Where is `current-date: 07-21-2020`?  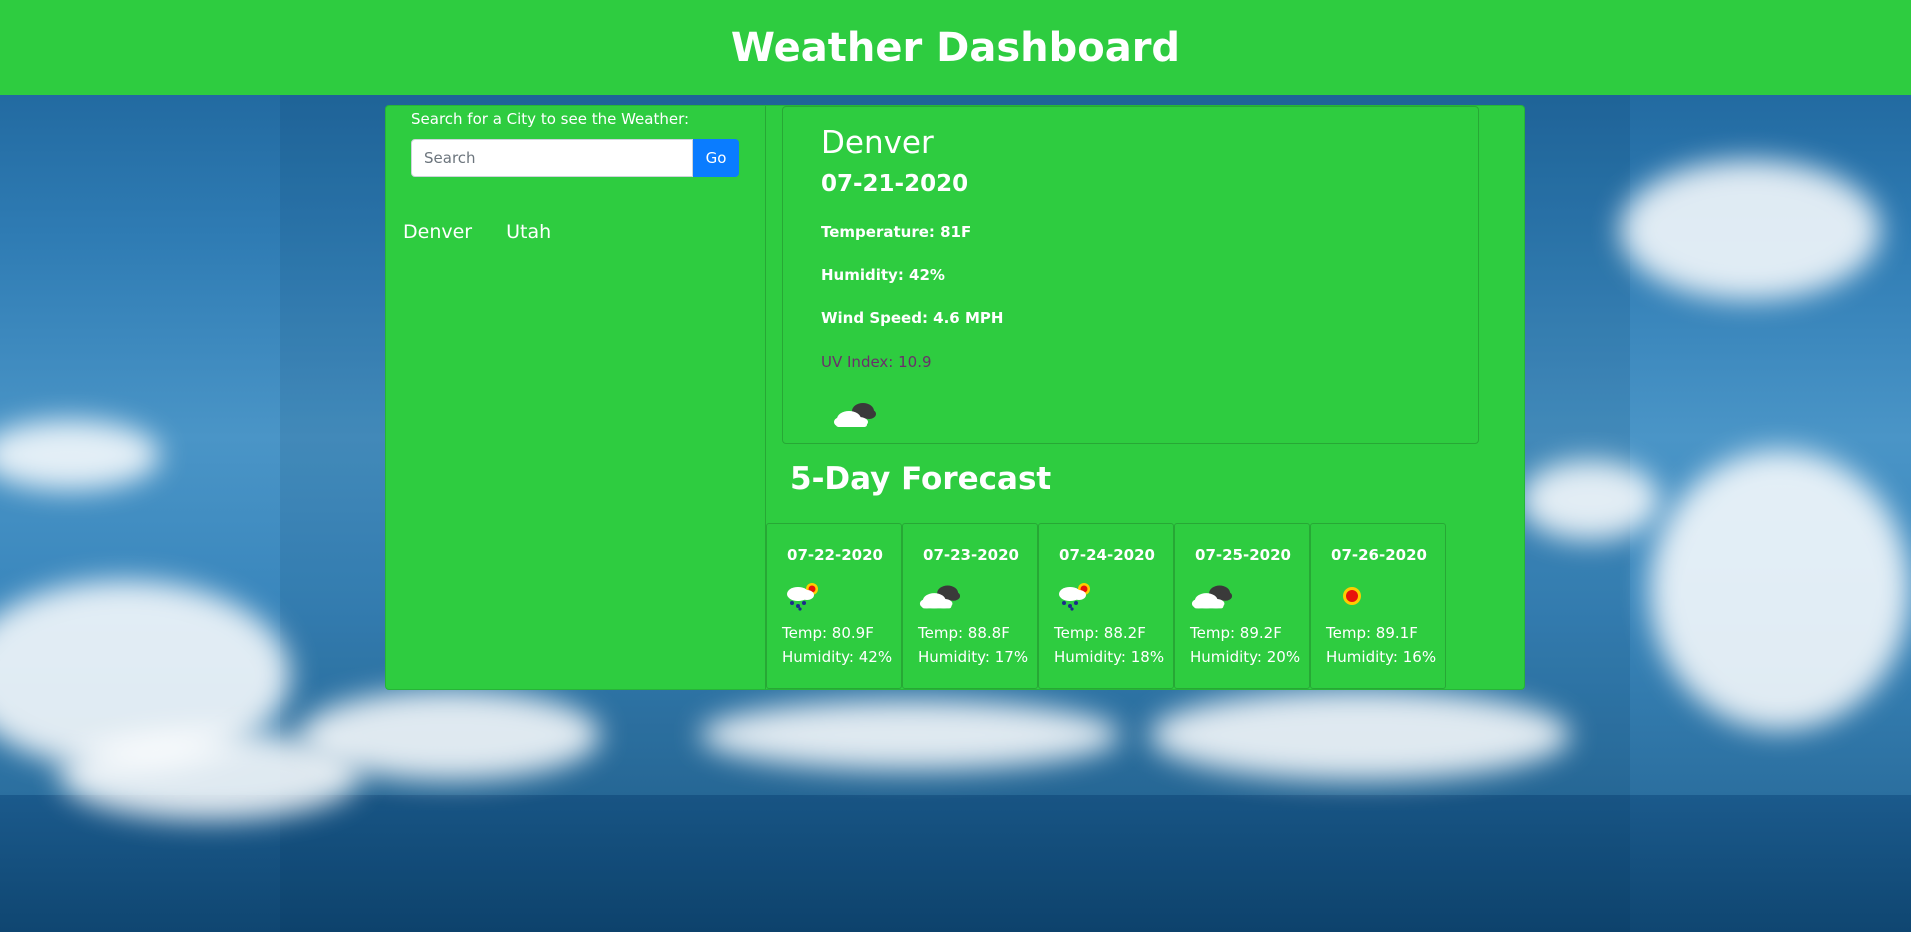
current-date: 07-21-2020 is located at coordinates (895, 184).